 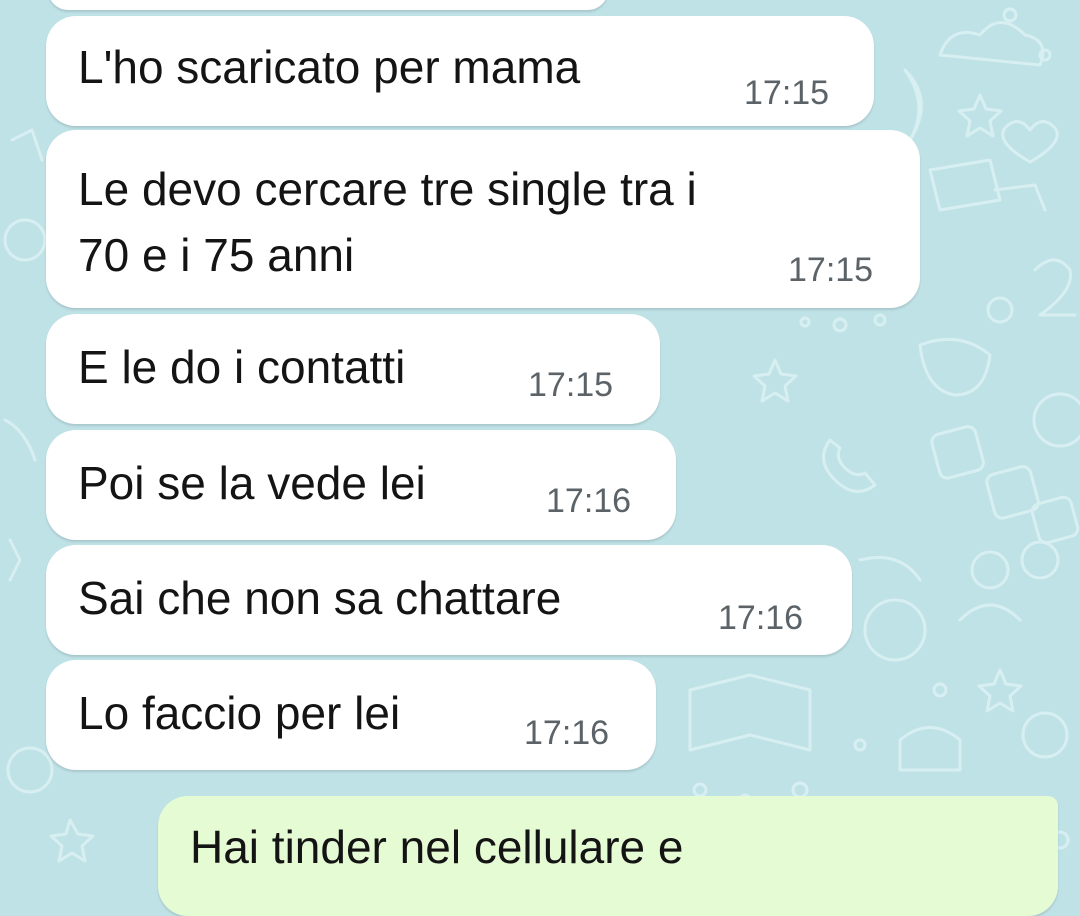 I want to click on message-bubble-incoming: E le do i contatti 17:15, so click(x=353, y=369).